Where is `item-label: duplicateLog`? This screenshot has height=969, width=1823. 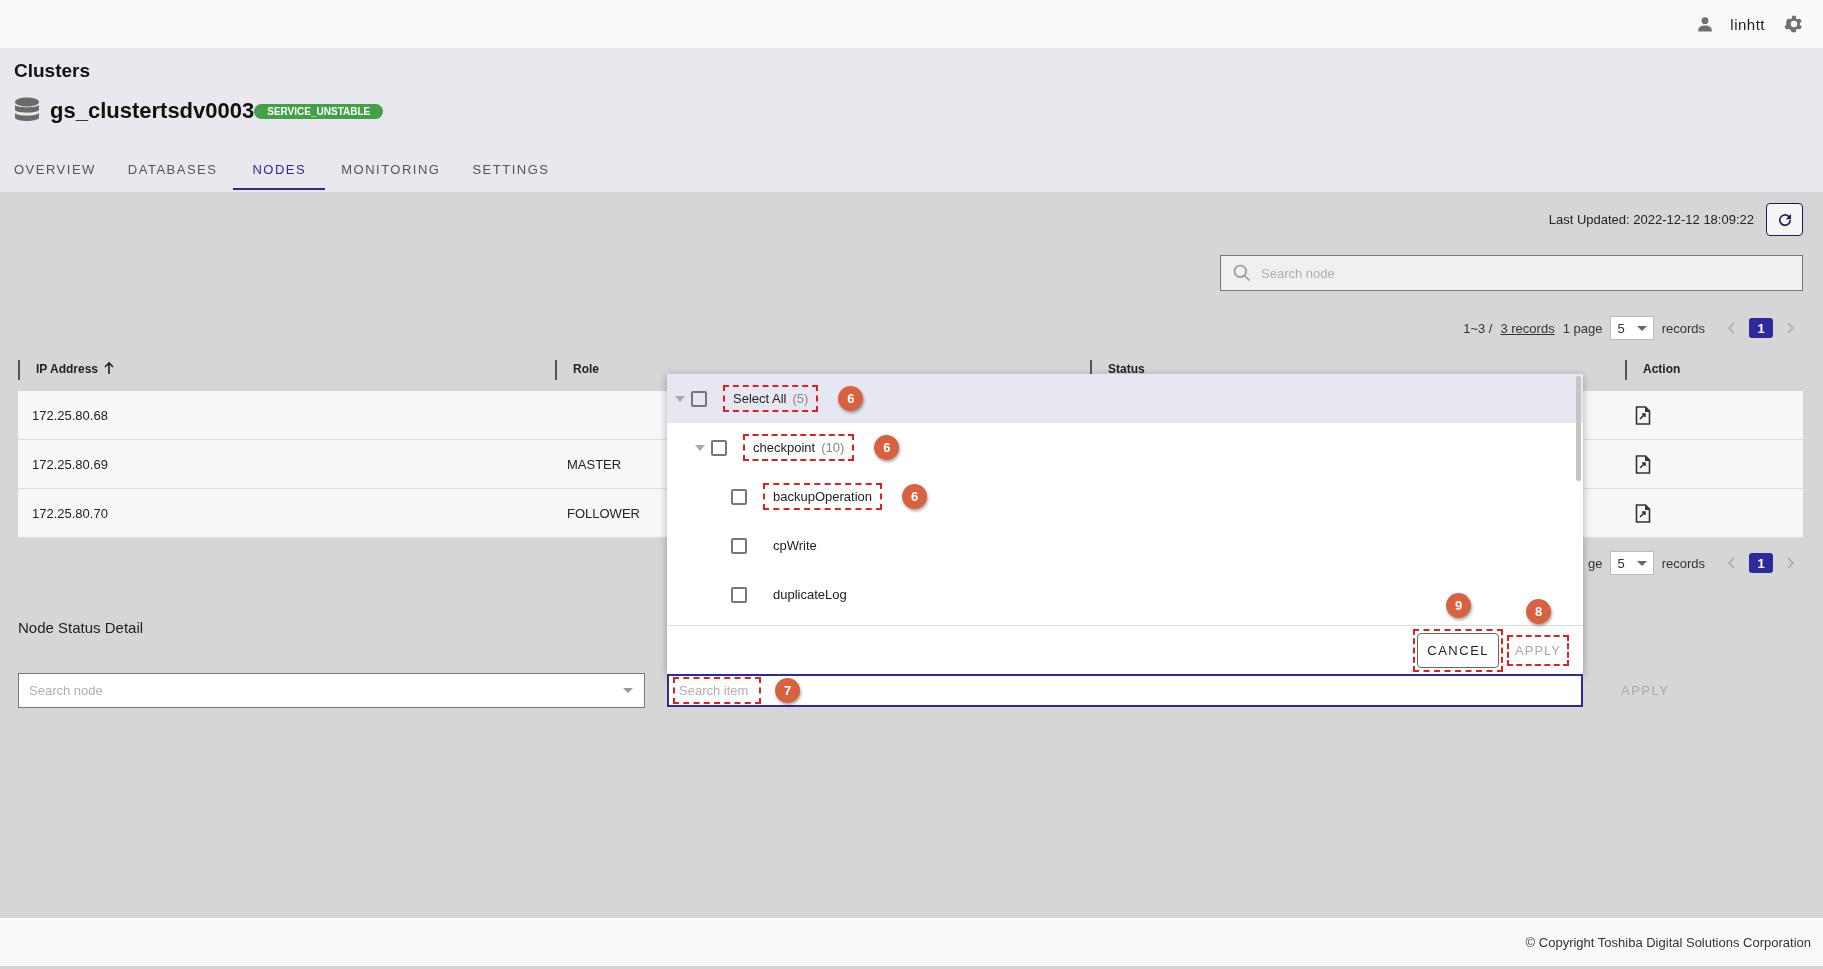 item-label: duplicateLog is located at coordinates (810, 594).